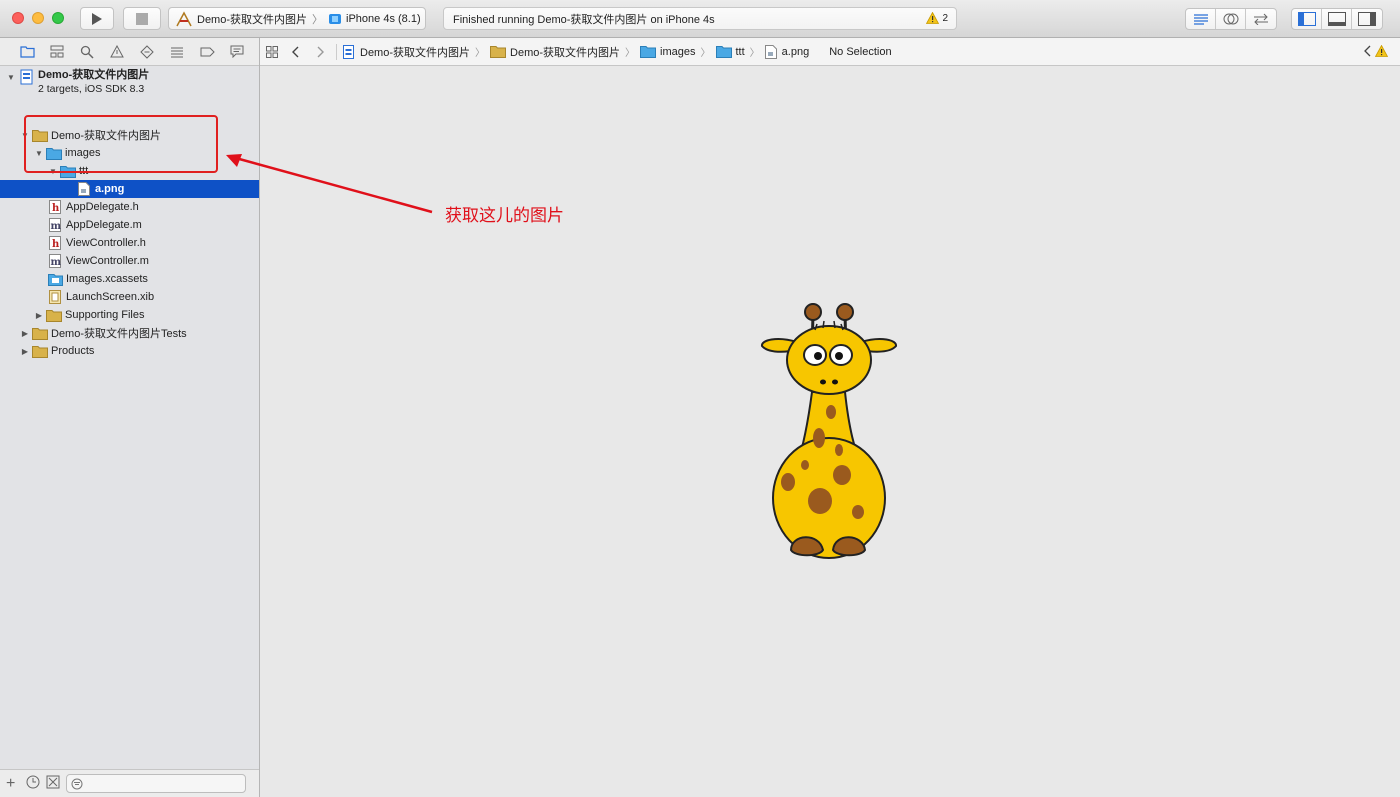 Image resolution: width=1400 pixels, height=797 pixels. I want to click on project-subtitle: 2 targets, iOS SDK 8.3, so click(91, 89).